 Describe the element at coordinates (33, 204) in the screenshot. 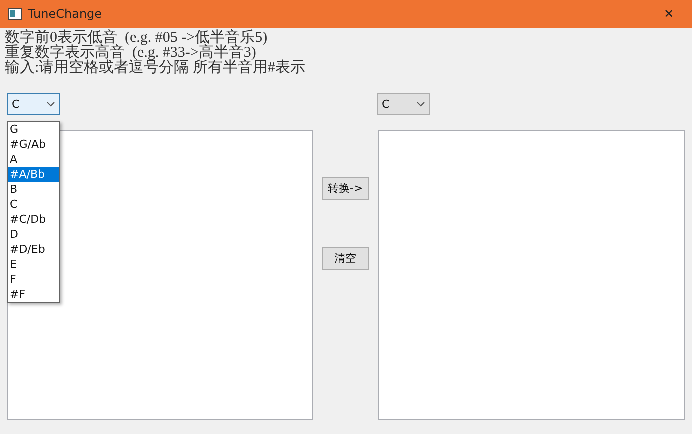

I see `dropdown-option: C` at that location.